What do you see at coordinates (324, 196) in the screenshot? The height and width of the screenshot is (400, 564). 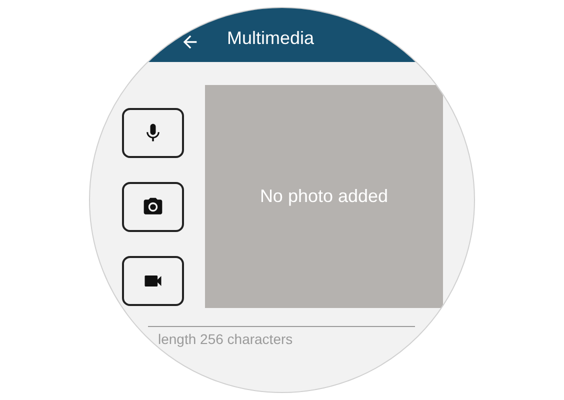 I see `no-photo-text: No photo added` at bounding box center [324, 196].